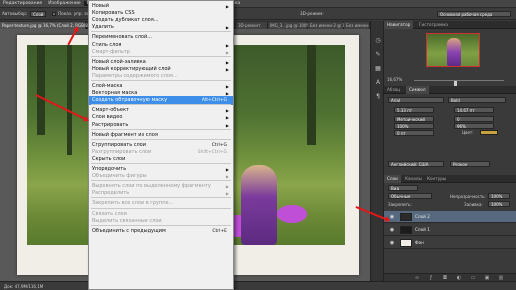 Image resolution: width=516 pixels, height=290 pixels. Describe the element at coordinates (399, 25) in the screenshot. I see `tab-navigator: Навигатор` at that location.